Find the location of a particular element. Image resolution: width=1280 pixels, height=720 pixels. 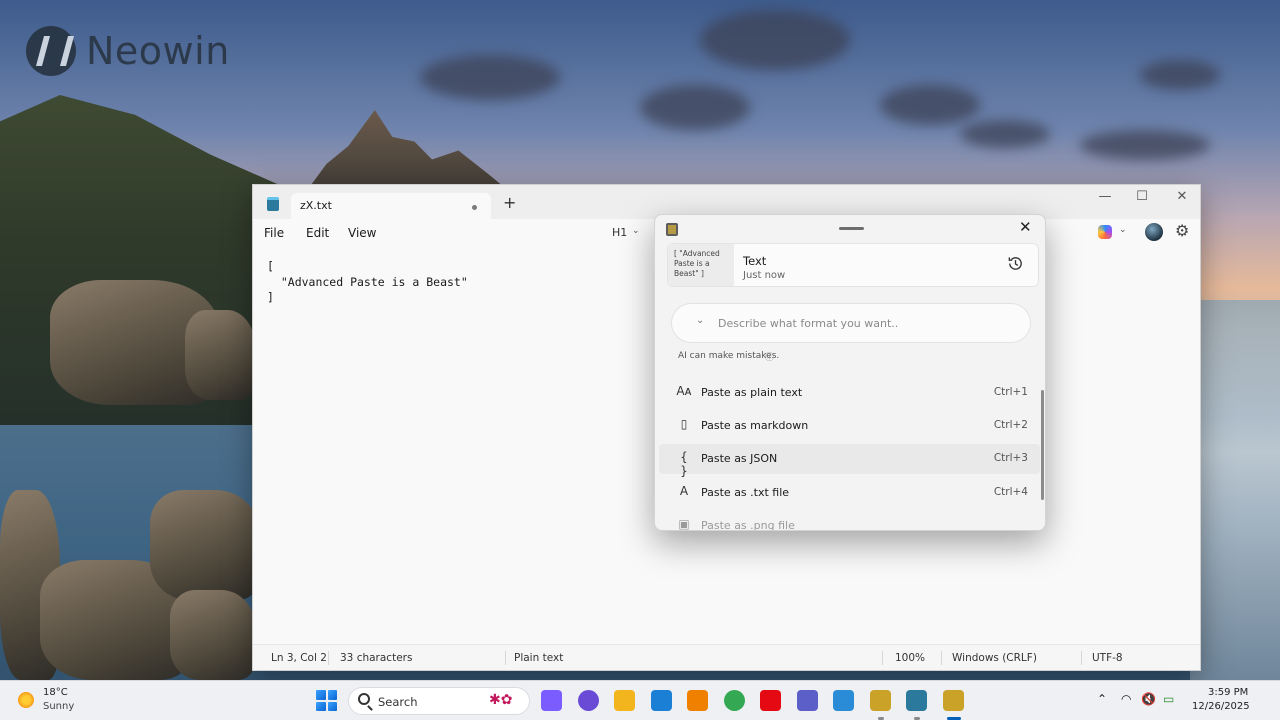

editor-line: ] is located at coordinates (270, 297).